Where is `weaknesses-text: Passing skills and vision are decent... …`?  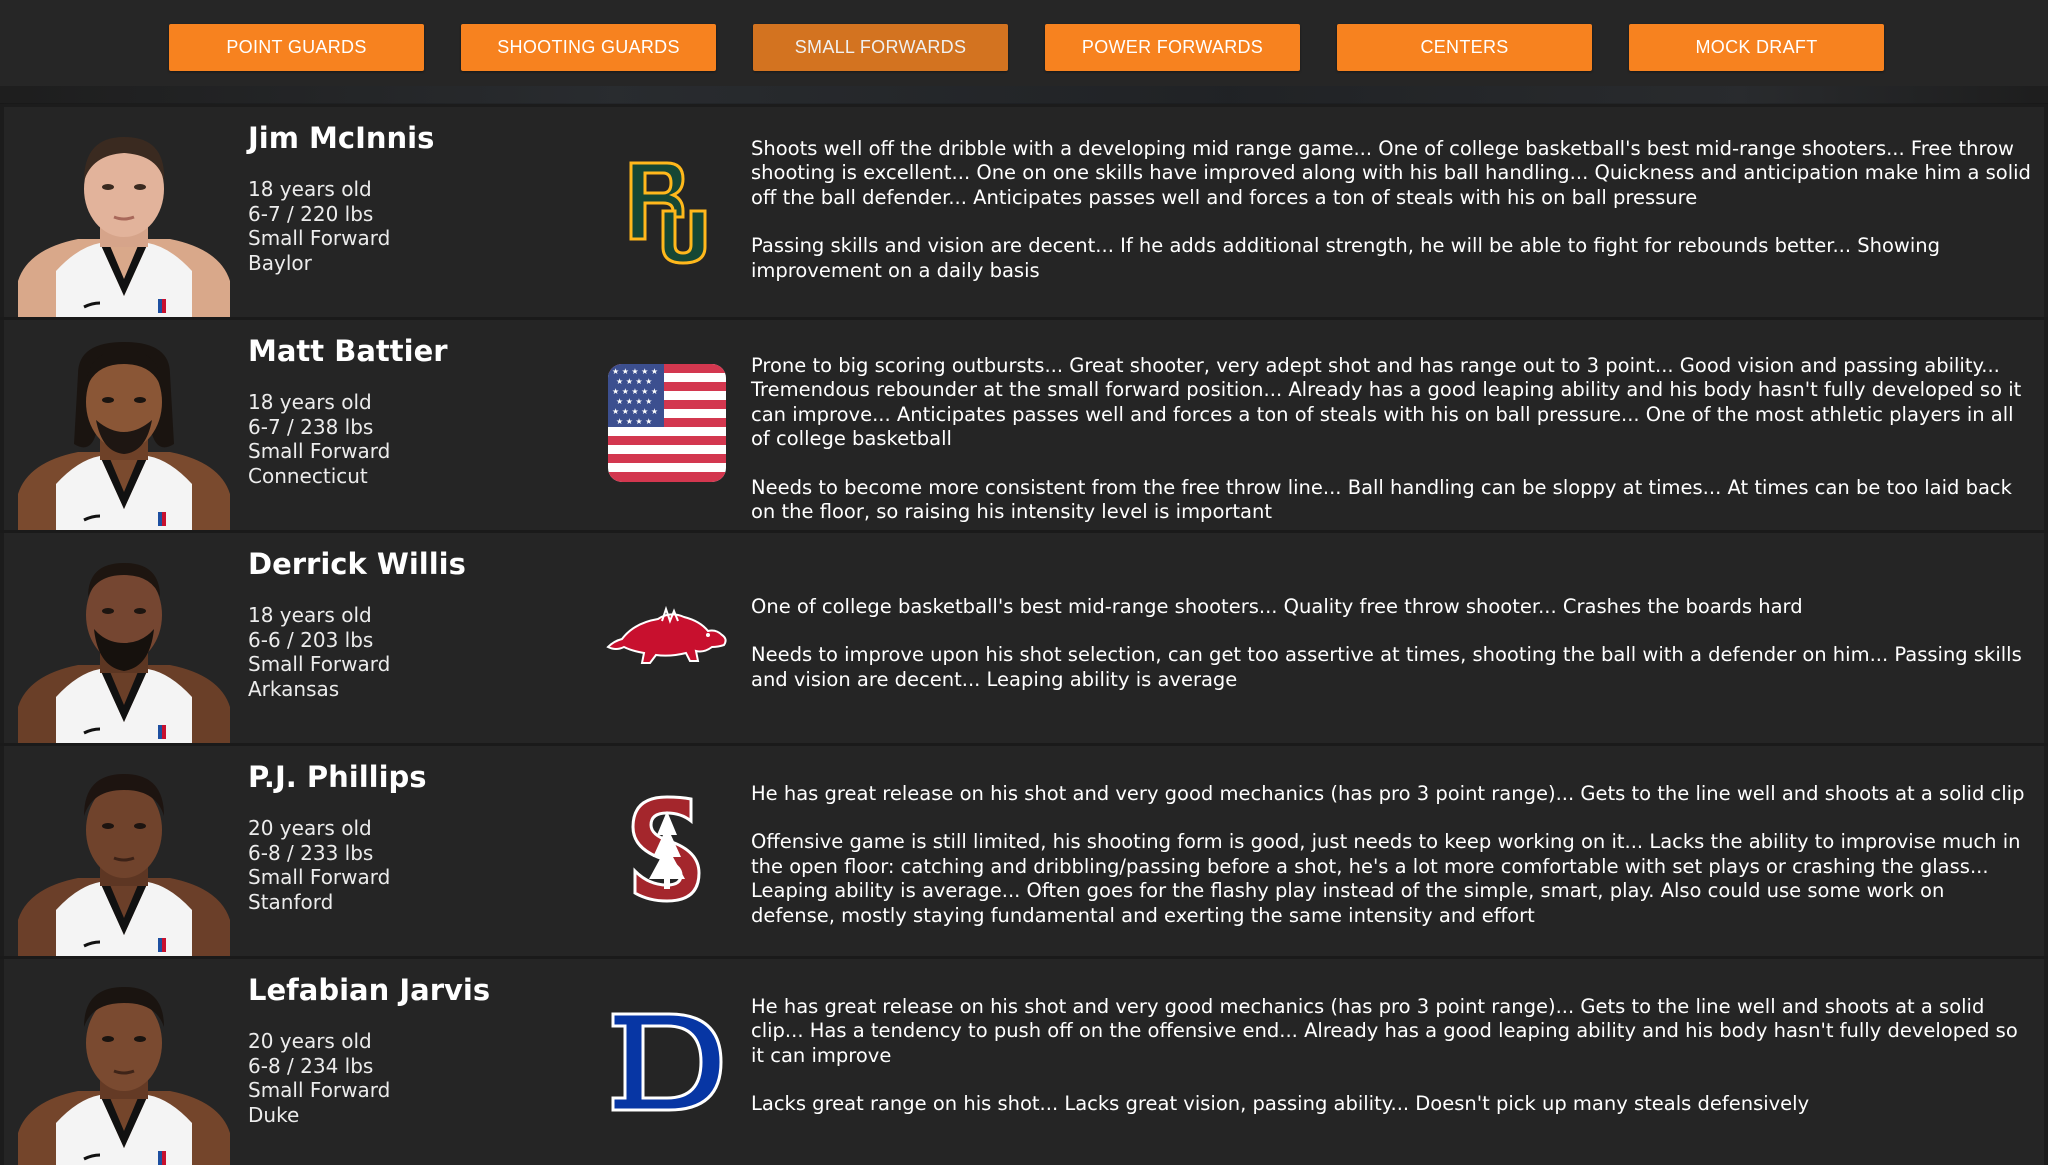
weaknesses-text: Passing skills and vision are decent... … is located at coordinates (1346, 258).